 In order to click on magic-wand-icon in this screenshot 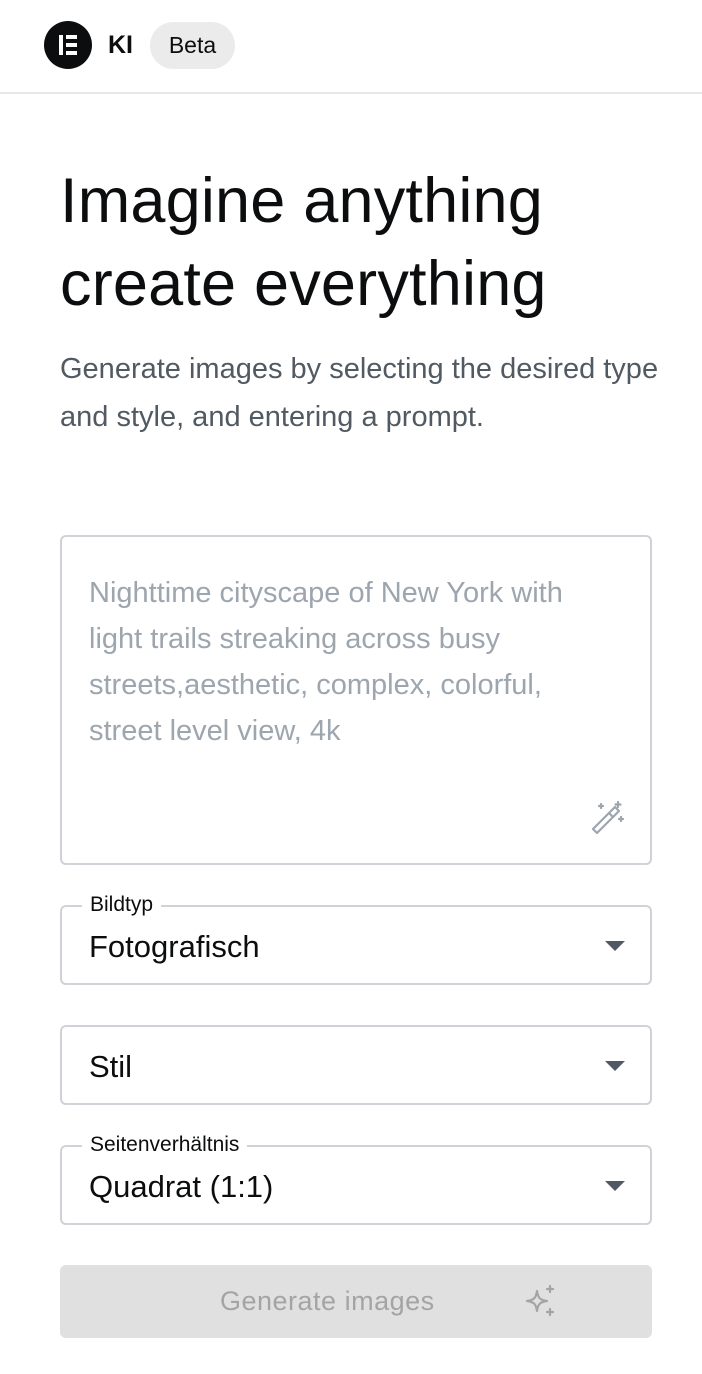, I will do `click(608, 818)`.